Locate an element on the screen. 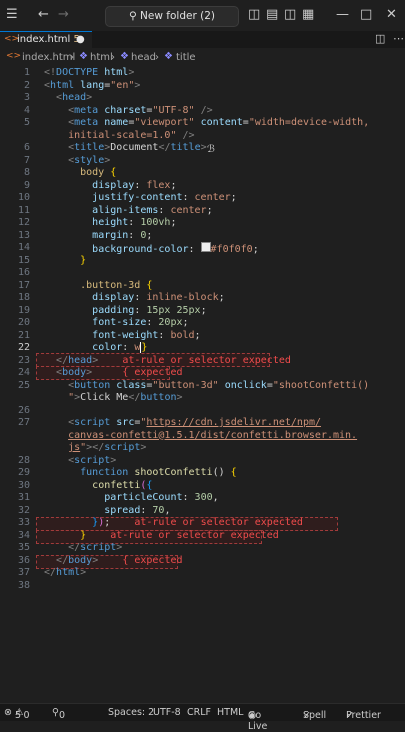 This screenshot has width=405, height=732. code-line: }); at-rule or selector expected is located at coordinates (197, 522).